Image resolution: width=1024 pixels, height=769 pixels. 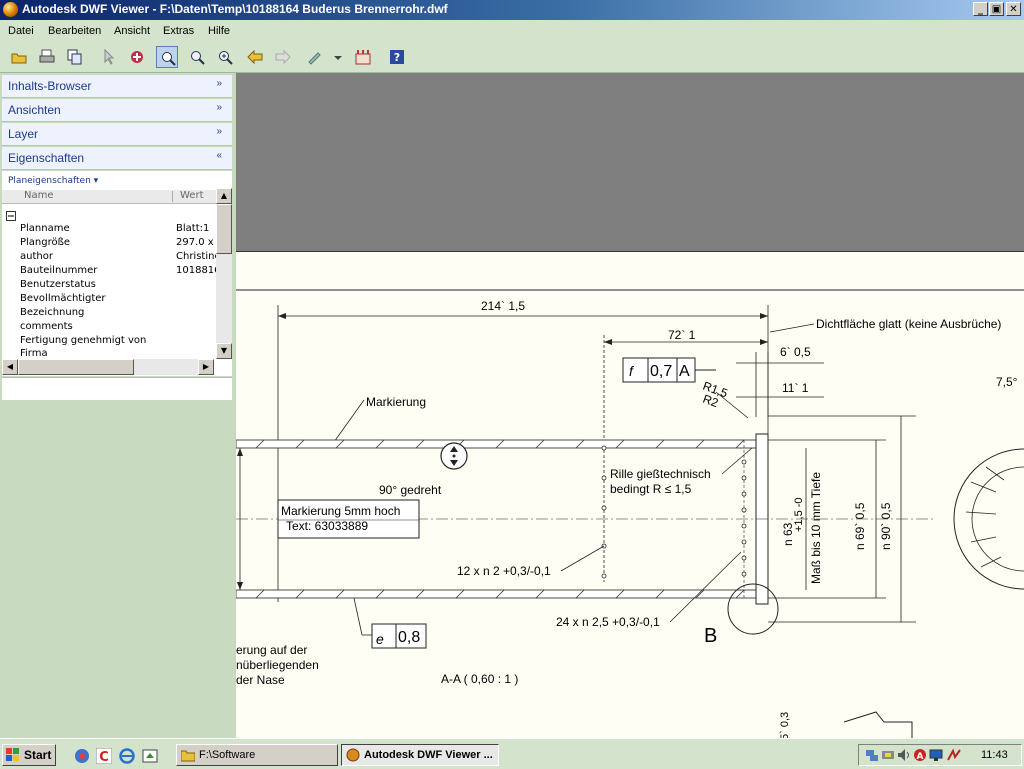 I want to click on dim-bottom: 5` 0,3, so click(x=785, y=725).